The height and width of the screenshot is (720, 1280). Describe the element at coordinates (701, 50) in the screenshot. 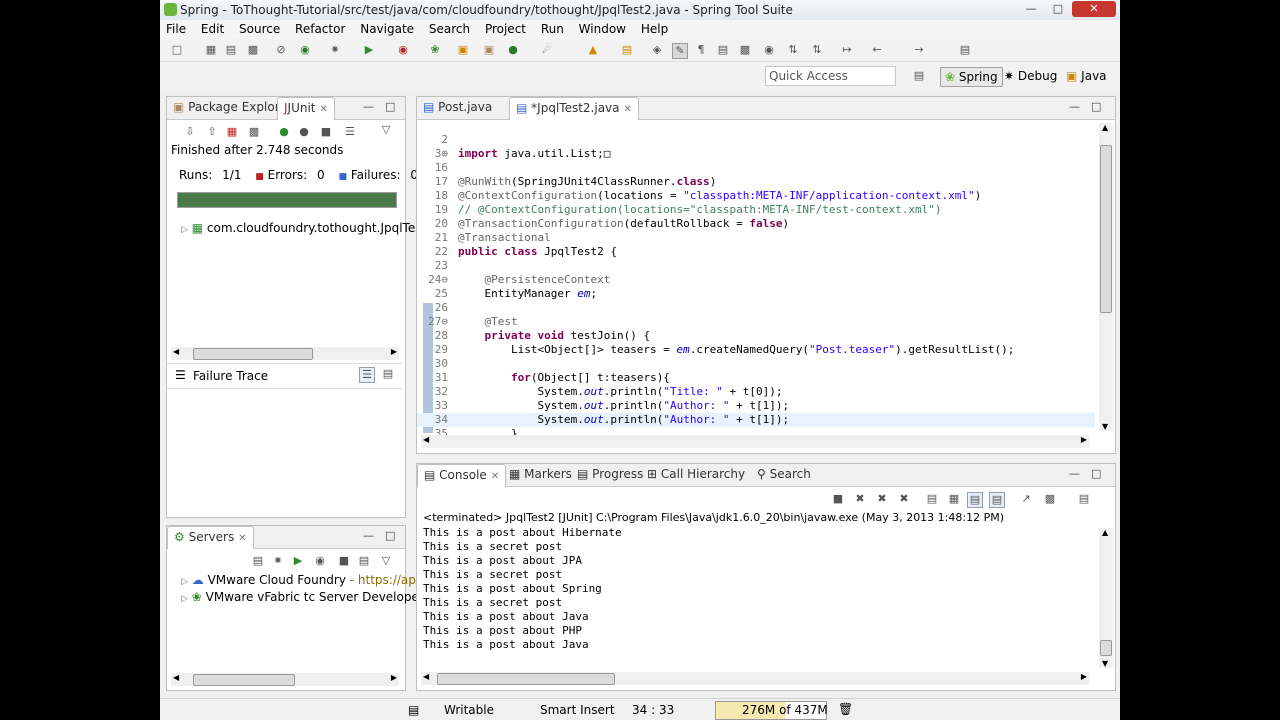

I see `show-whitespace-icon: ¶` at that location.